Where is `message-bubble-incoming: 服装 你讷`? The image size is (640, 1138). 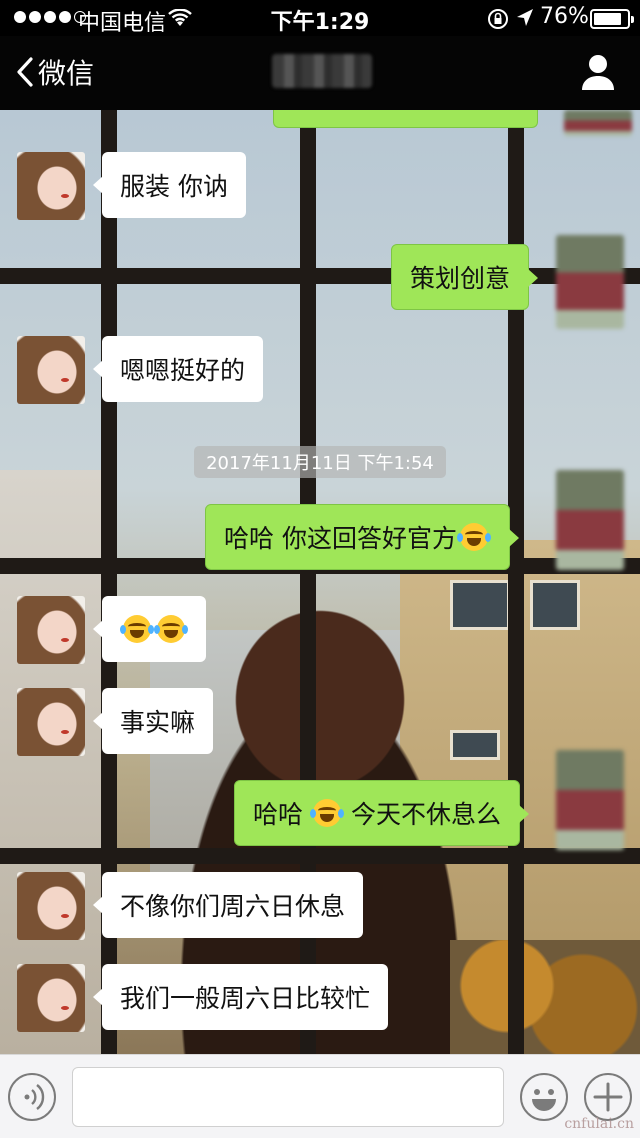 message-bubble-incoming: 服装 你讷 is located at coordinates (169, 185).